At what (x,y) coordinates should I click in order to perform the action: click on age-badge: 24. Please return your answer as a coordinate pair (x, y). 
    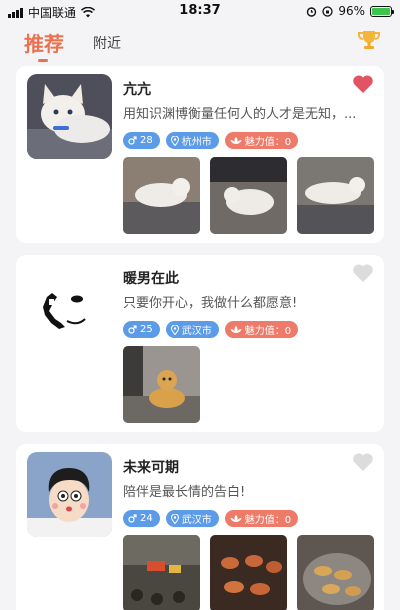
    Looking at the image, I should click on (141, 518).